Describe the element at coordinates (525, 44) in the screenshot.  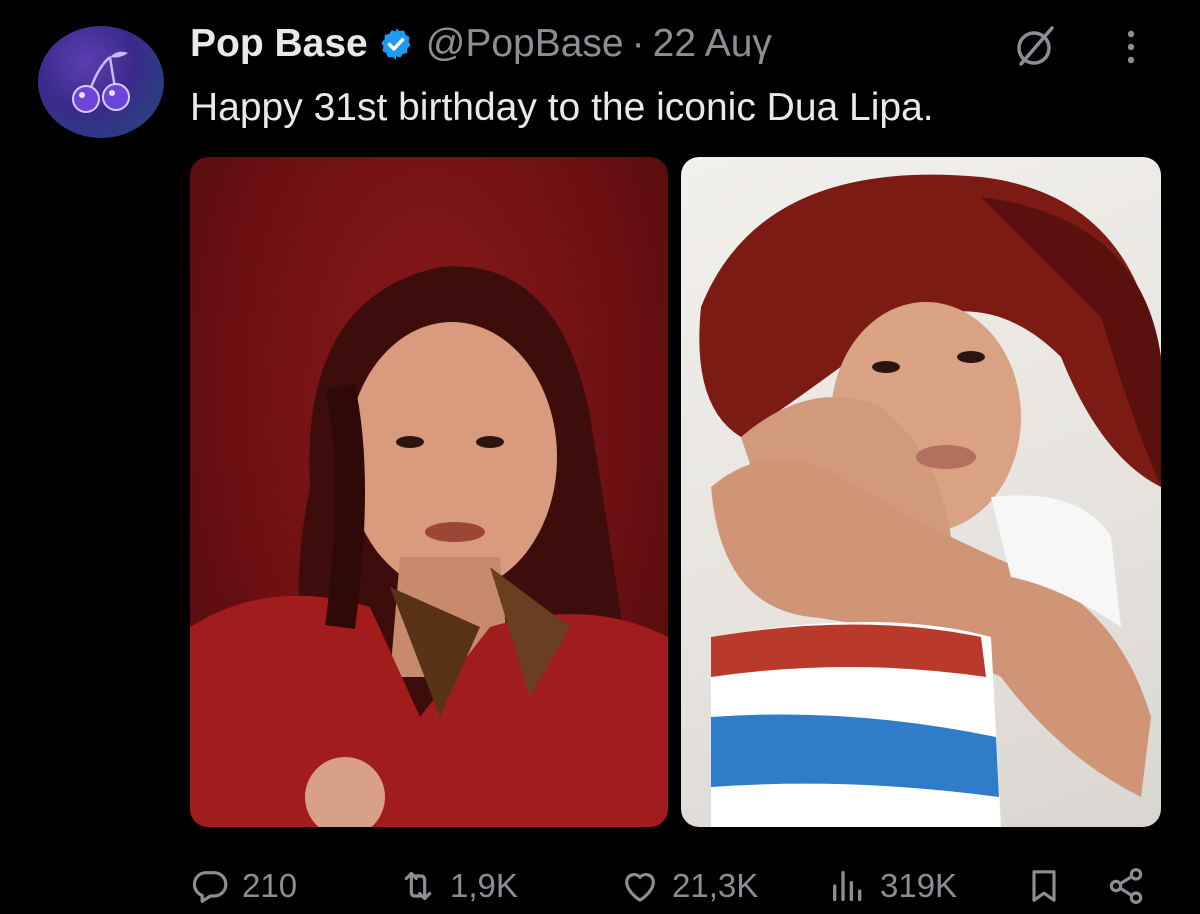
I see `author-handle: @PopBase` at that location.